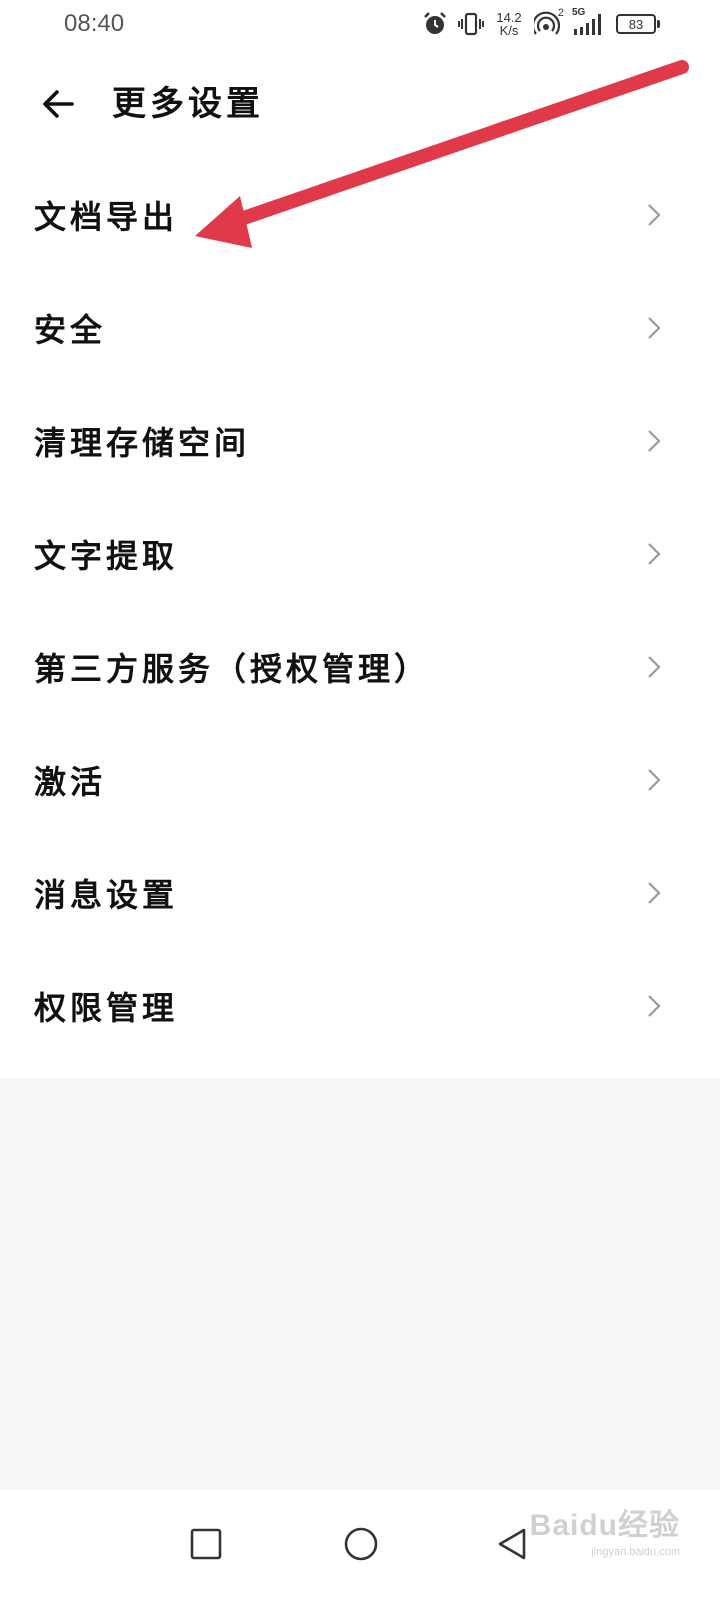 The height and width of the screenshot is (1600, 720). I want to click on settings-item-activation: 激活, so click(360, 779).